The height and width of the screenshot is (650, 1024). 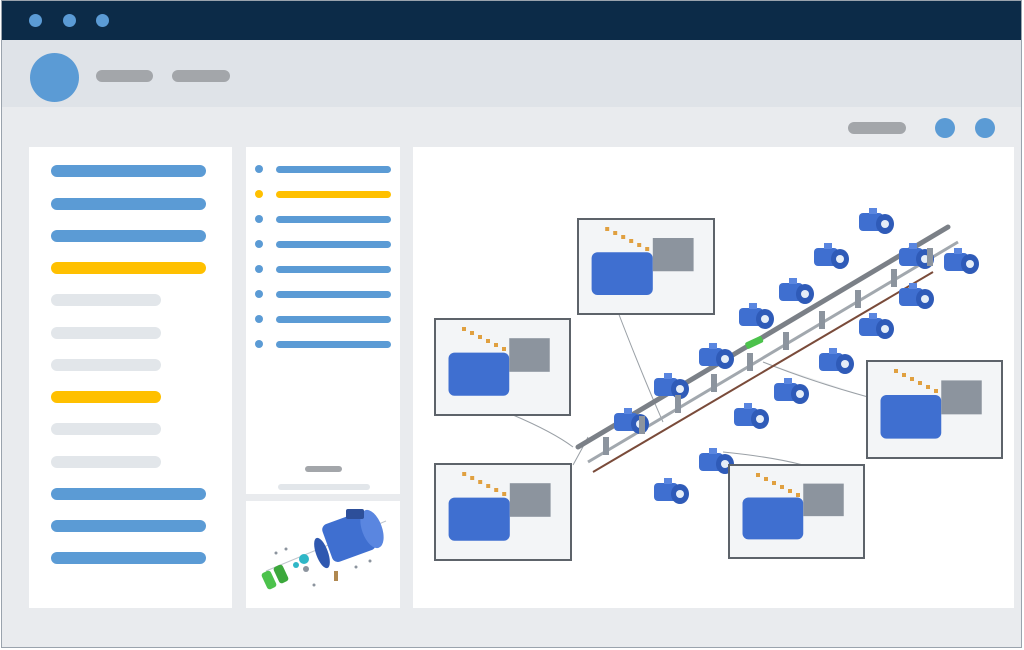 What do you see at coordinates (333, 194) in the screenshot?
I see `list-item-active` at bounding box center [333, 194].